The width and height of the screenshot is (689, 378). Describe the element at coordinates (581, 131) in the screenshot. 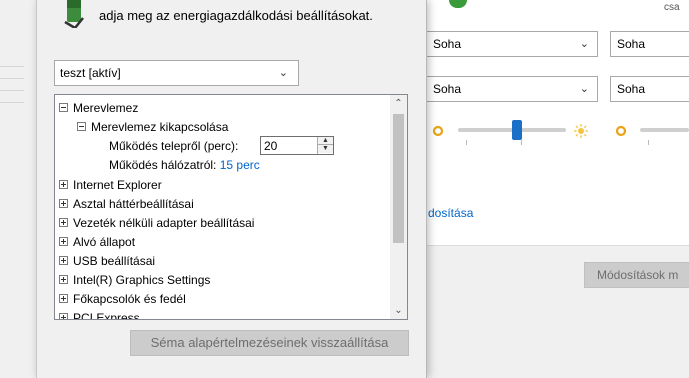

I see `bright-sun-icon` at that location.